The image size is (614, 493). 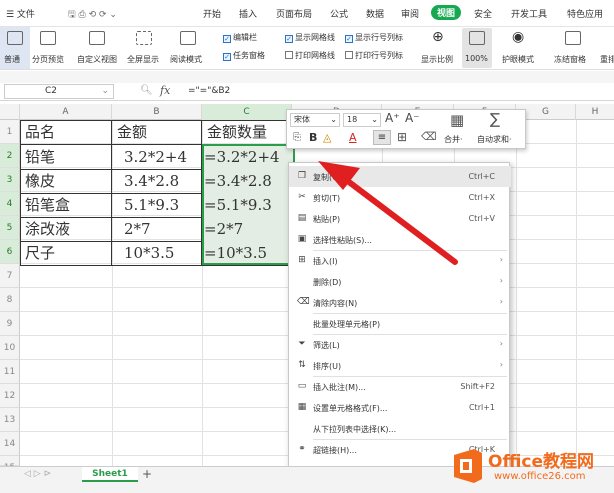 I want to click on watermark-logo: Office教程网 www.office26.com, so click(x=529, y=467).